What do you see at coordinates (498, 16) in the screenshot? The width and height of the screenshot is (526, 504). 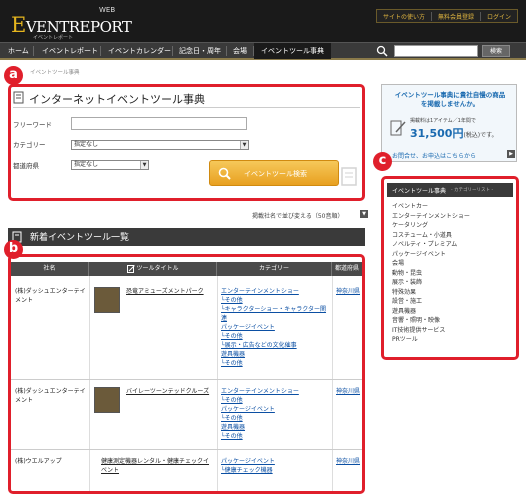 I see `login-link: ログイン` at bounding box center [498, 16].